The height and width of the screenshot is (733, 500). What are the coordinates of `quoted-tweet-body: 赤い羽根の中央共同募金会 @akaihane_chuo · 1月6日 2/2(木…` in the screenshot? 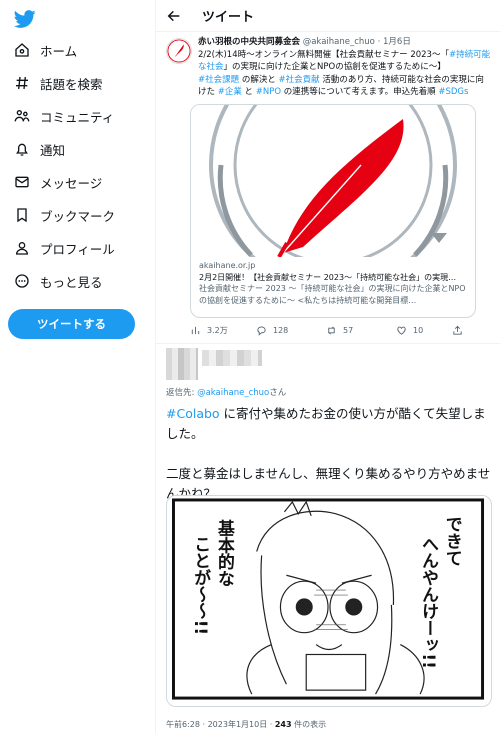 It's located at (345, 67).